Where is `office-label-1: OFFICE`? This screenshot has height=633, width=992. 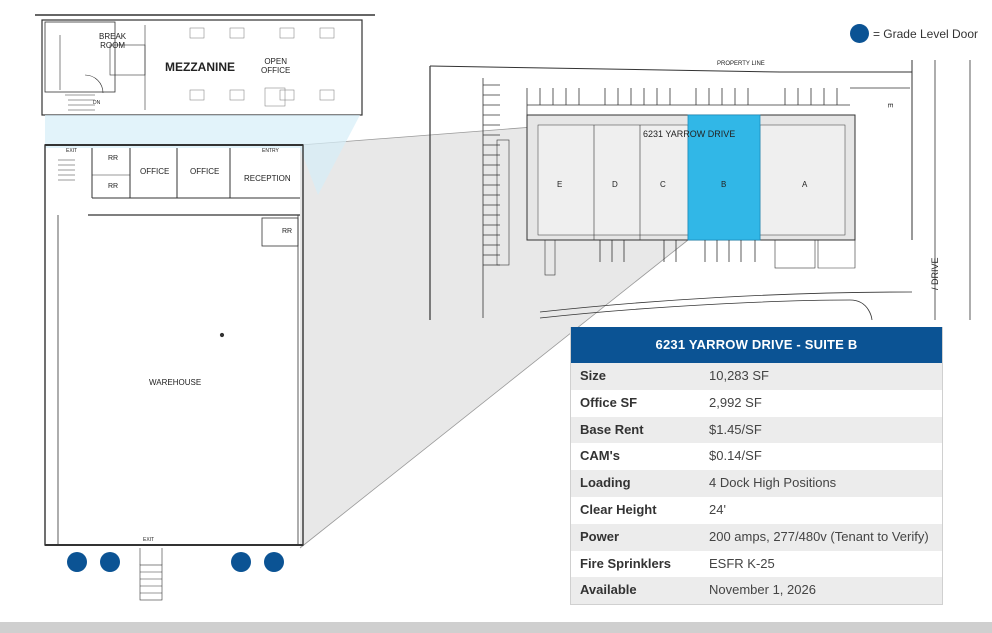
office-label-1: OFFICE is located at coordinates (155, 171).